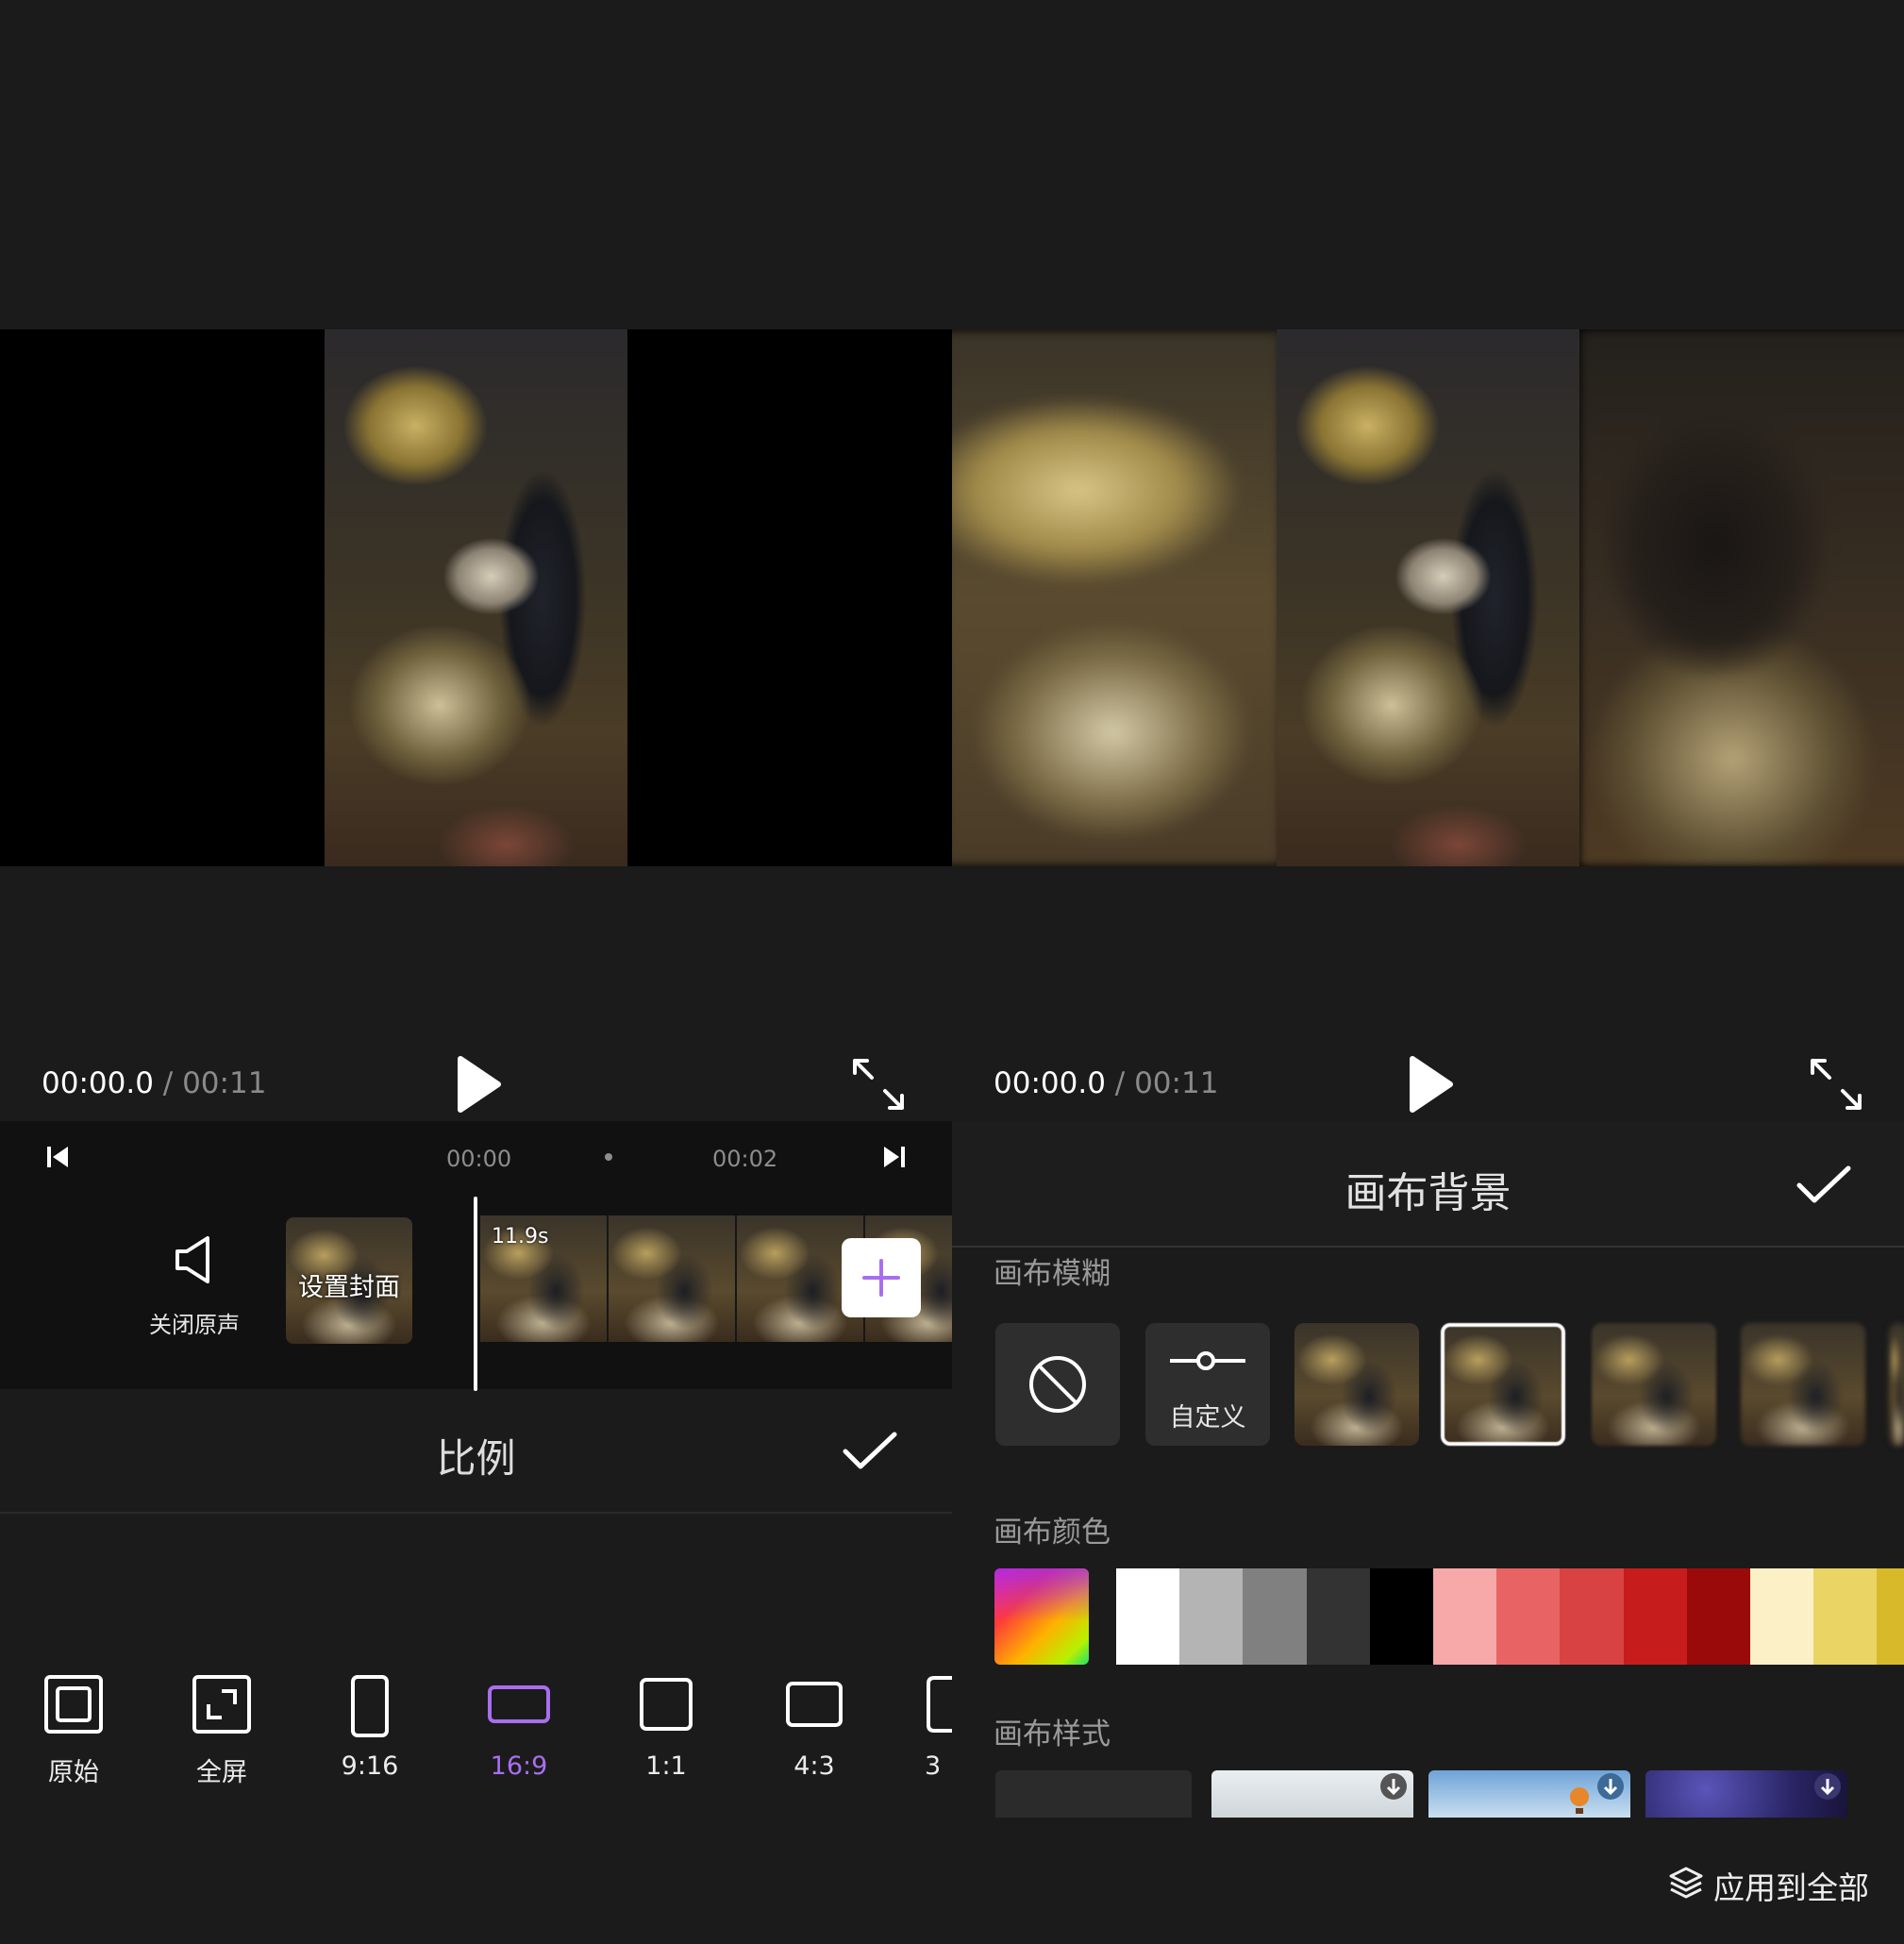 The width and height of the screenshot is (1904, 1944). I want to click on ratio-label: 3, so click(933, 1766).